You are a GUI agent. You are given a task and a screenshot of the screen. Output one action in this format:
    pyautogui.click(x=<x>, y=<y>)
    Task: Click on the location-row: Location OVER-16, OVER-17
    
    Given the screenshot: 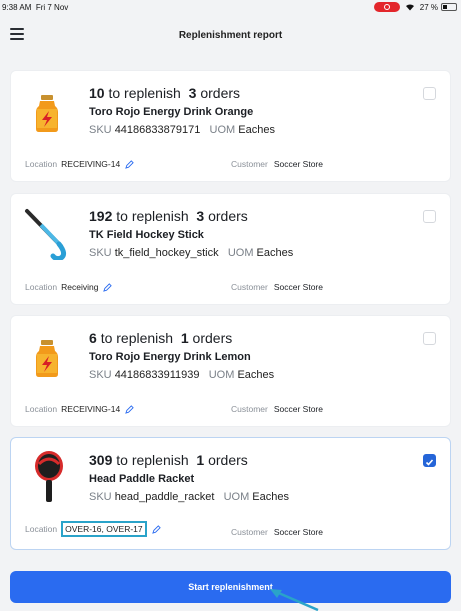 What is the action you would take?
    pyautogui.click(x=93, y=529)
    